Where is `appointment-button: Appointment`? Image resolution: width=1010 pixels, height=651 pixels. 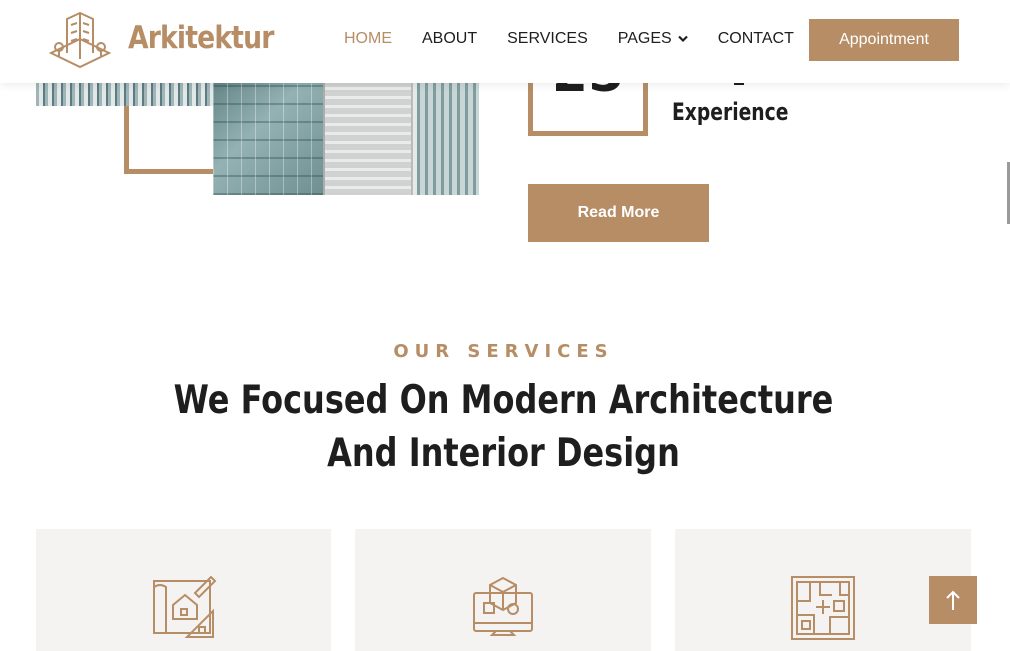 appointment-button: Appointment is located at coordinates (884, 40).